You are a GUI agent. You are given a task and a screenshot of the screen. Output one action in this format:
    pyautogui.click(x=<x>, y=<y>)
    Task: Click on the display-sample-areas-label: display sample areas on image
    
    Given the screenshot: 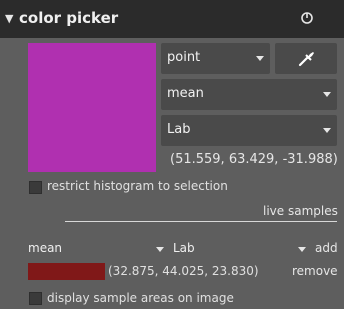 What is the action you would take?
    pyautogui.click(x=140, y=298)
    